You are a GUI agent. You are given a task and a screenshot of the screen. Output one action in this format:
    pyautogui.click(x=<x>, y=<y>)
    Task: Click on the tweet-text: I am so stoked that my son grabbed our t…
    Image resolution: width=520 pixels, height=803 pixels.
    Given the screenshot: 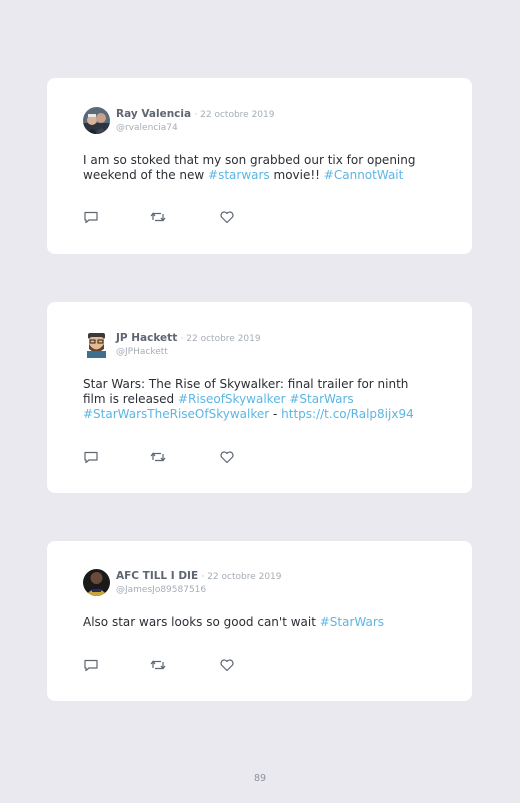 What is the action you would take?
    pyautogui.click(x=255, y=168)
    